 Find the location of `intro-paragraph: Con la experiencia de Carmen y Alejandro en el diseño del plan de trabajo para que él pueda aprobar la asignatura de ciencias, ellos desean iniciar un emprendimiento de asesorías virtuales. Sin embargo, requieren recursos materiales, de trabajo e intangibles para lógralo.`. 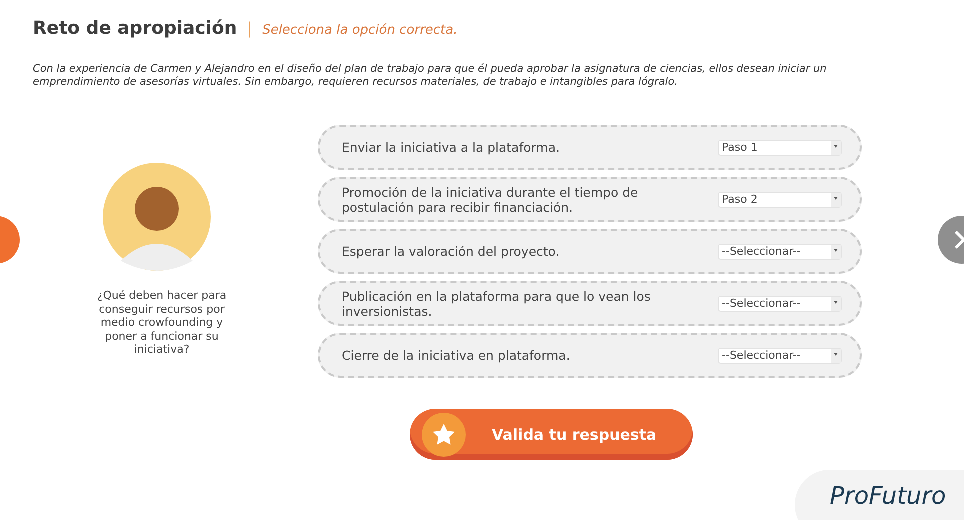

intro-paragraph: Con la experiencia de Carmen y Alejandro en el diseño del plan de trabajo para que él pueda aprobar la asignatura de ciencias, ellos desean iniciar un emprendimiento de asesorías virtuales. Sin embargo, requieren recursos materiales, de trabajo e intangibles para lógralo. is located at coordinates (430, 76).